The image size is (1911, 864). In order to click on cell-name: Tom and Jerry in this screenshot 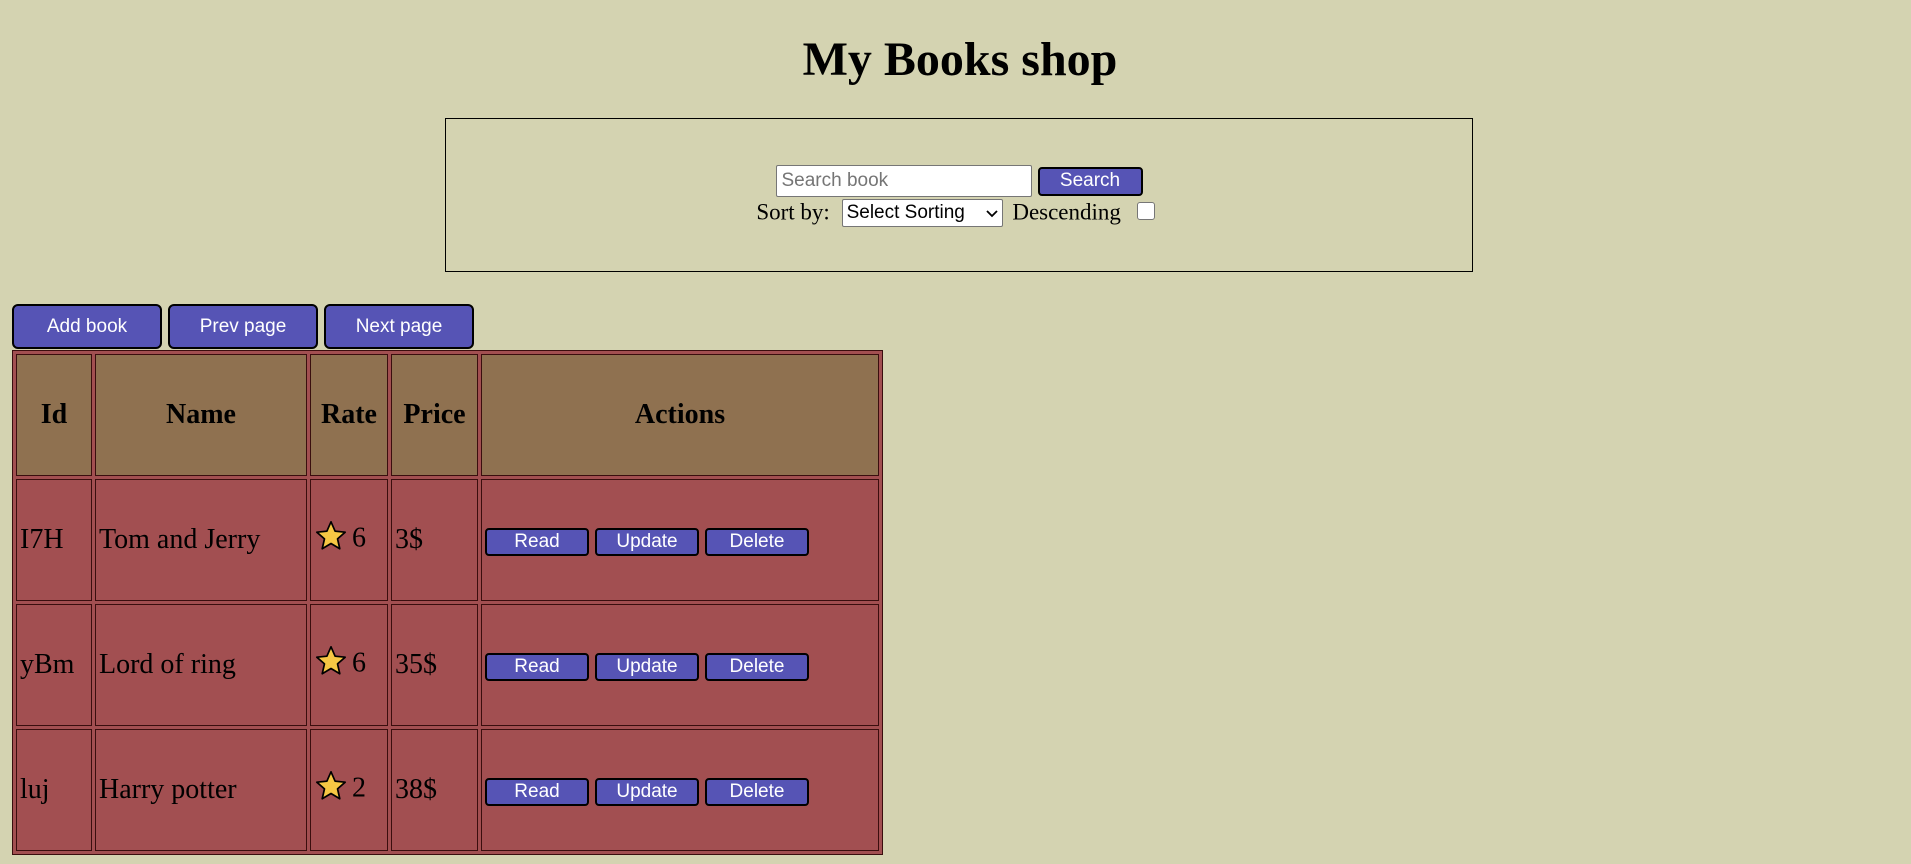, I will do `click(201, 540)`.